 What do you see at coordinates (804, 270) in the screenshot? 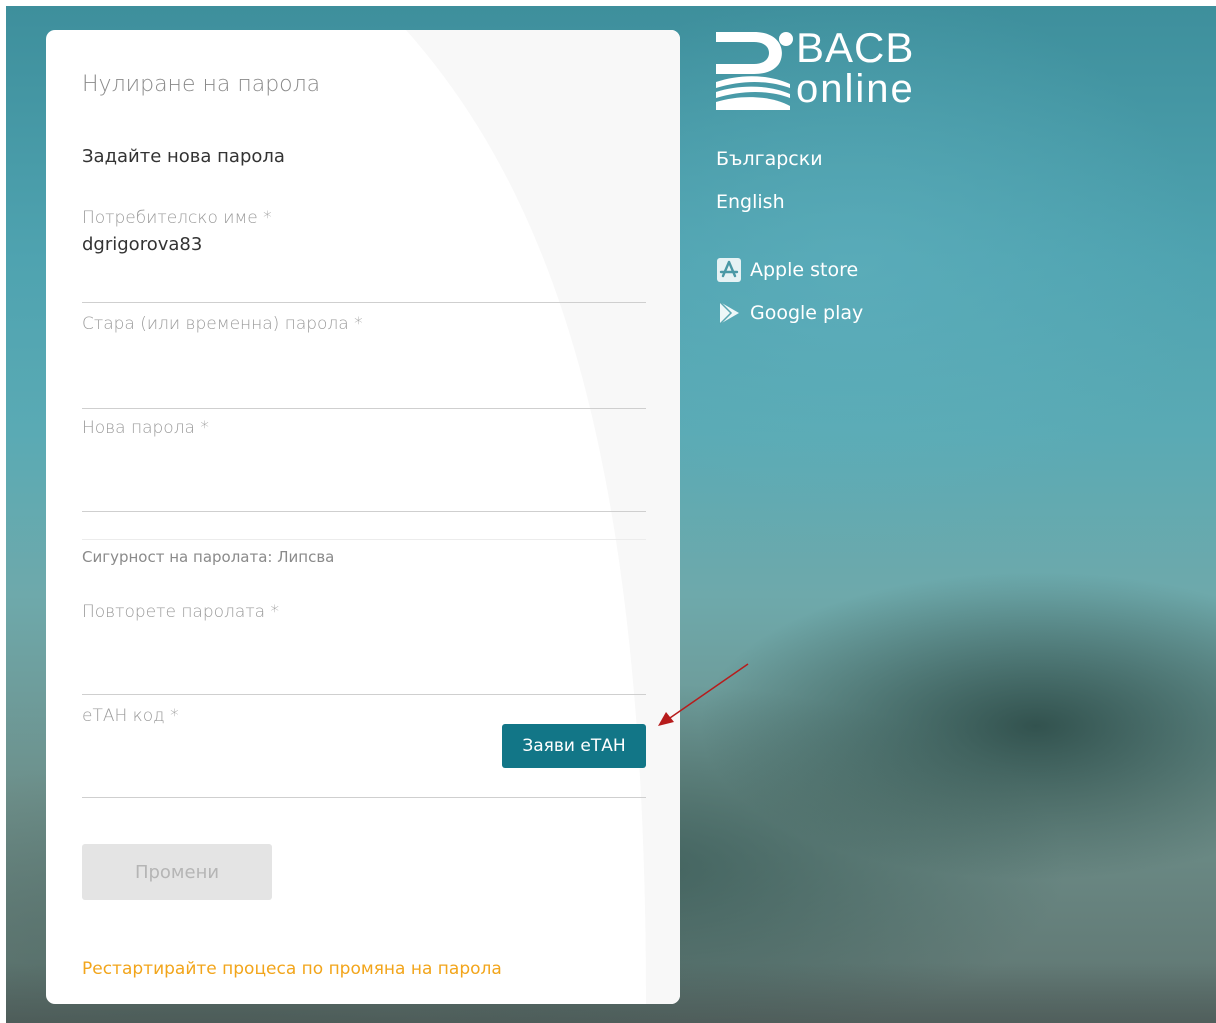
I see `apple-store-label: Apple store` at bounding box center [804, 270].